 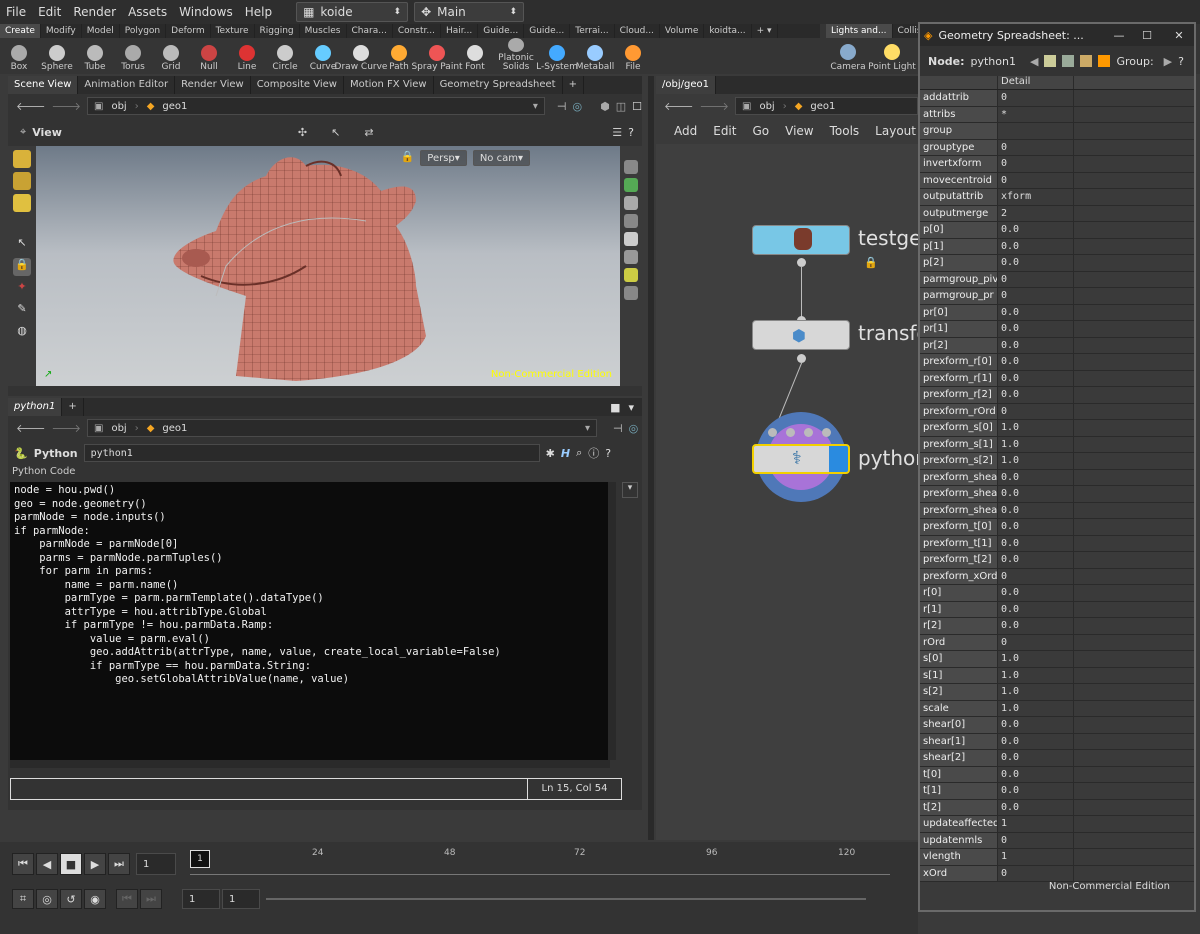 What do you see at coordinates (765, 31) in the screenshot?
I see `add-tab-button: + ▾` at bounding box center [765, 31].